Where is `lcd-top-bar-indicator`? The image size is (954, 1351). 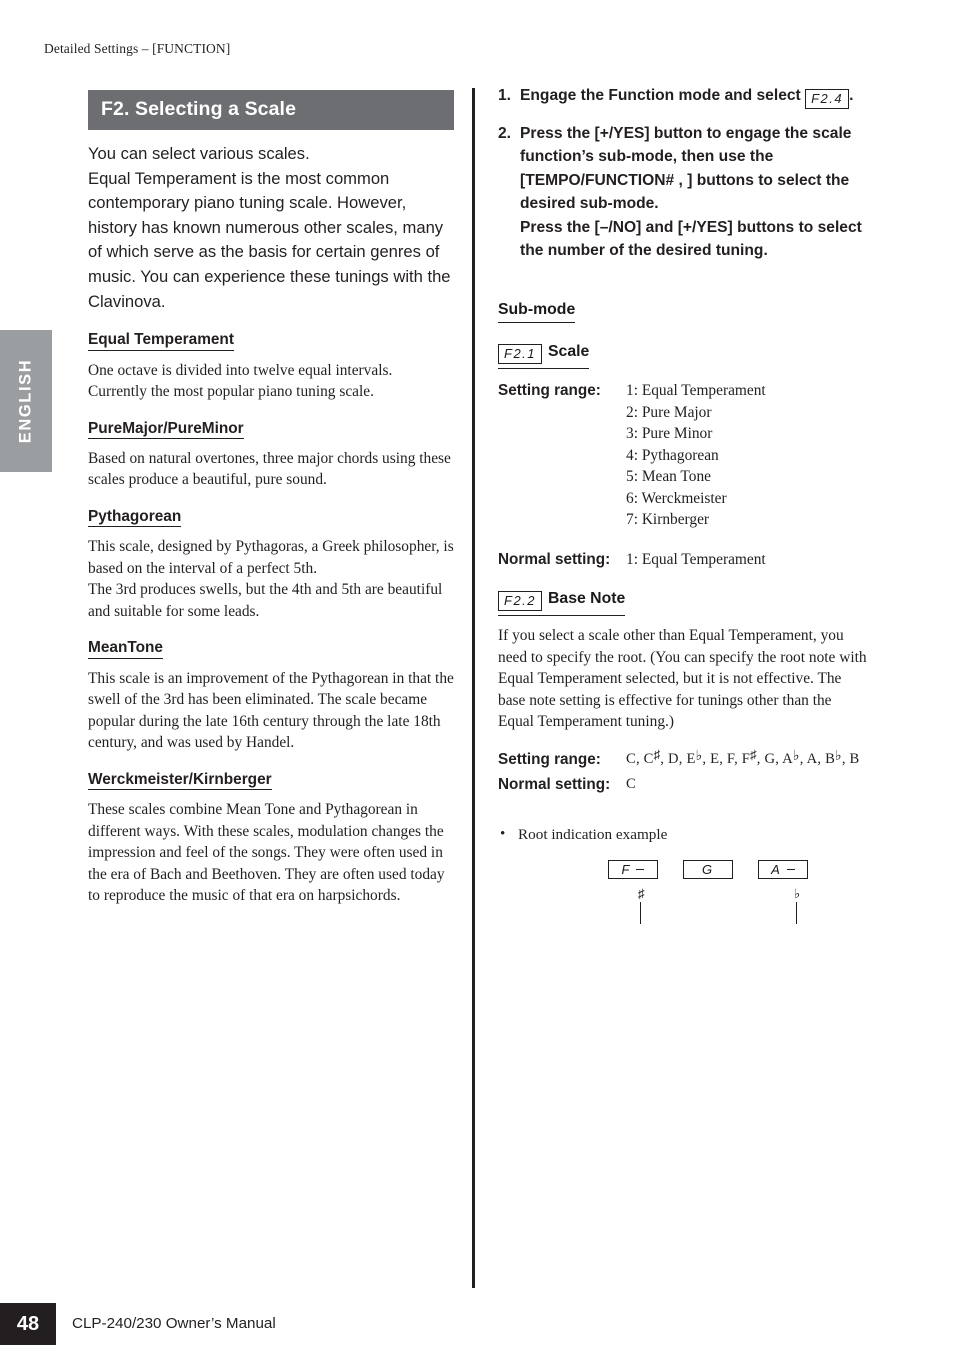 lcd-top-bar-indicator is located at coordinates (640, 869).